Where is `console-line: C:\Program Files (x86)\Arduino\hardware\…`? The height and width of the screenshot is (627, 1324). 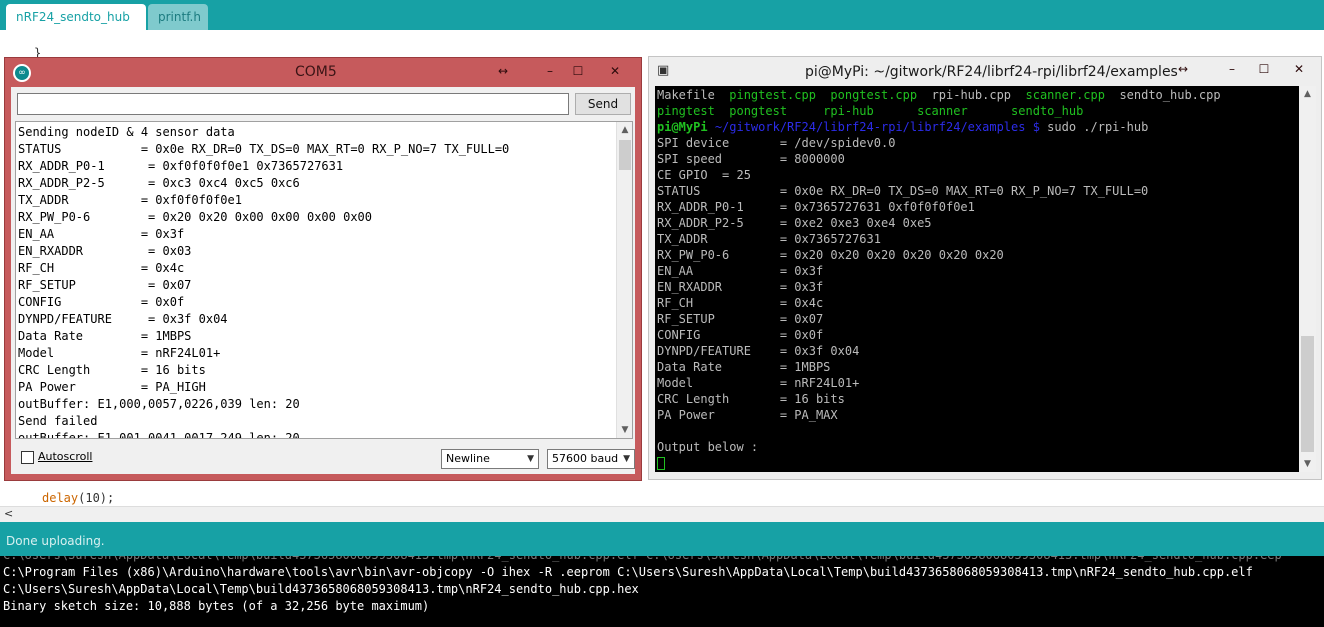 console-line: C:\Program Files (x86)\Arduino\hardware\… is located at coordinates (628, 572).